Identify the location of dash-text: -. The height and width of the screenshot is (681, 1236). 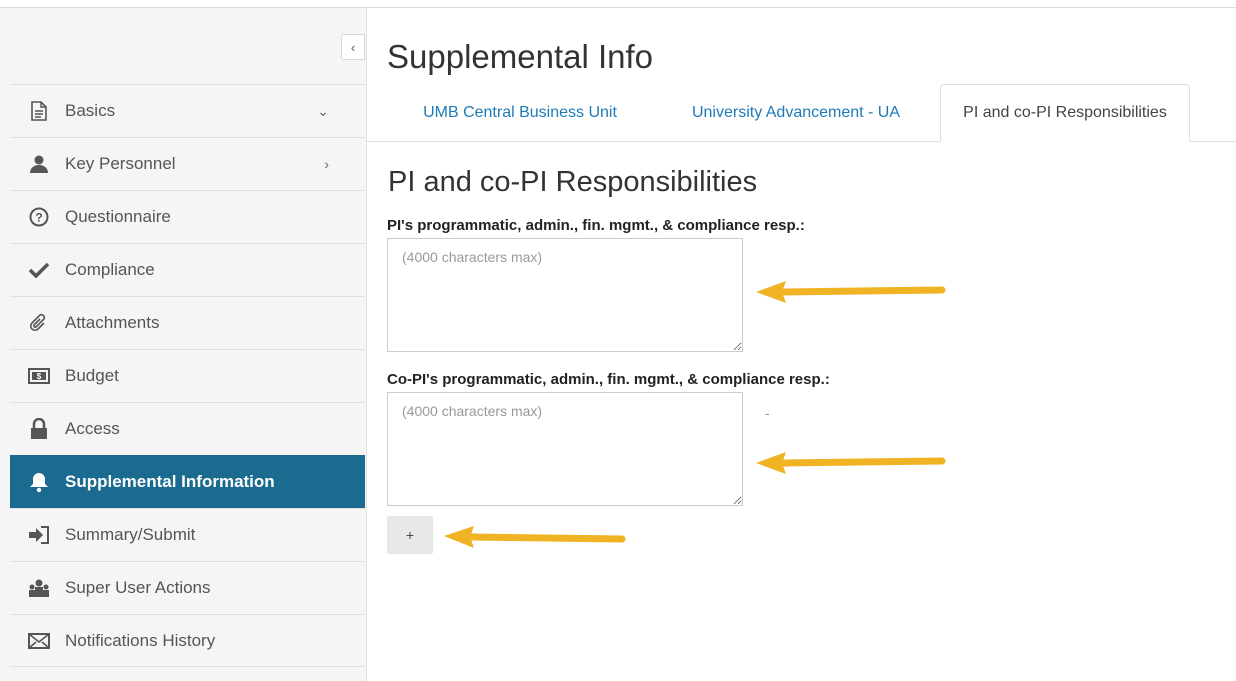
(767, 413).